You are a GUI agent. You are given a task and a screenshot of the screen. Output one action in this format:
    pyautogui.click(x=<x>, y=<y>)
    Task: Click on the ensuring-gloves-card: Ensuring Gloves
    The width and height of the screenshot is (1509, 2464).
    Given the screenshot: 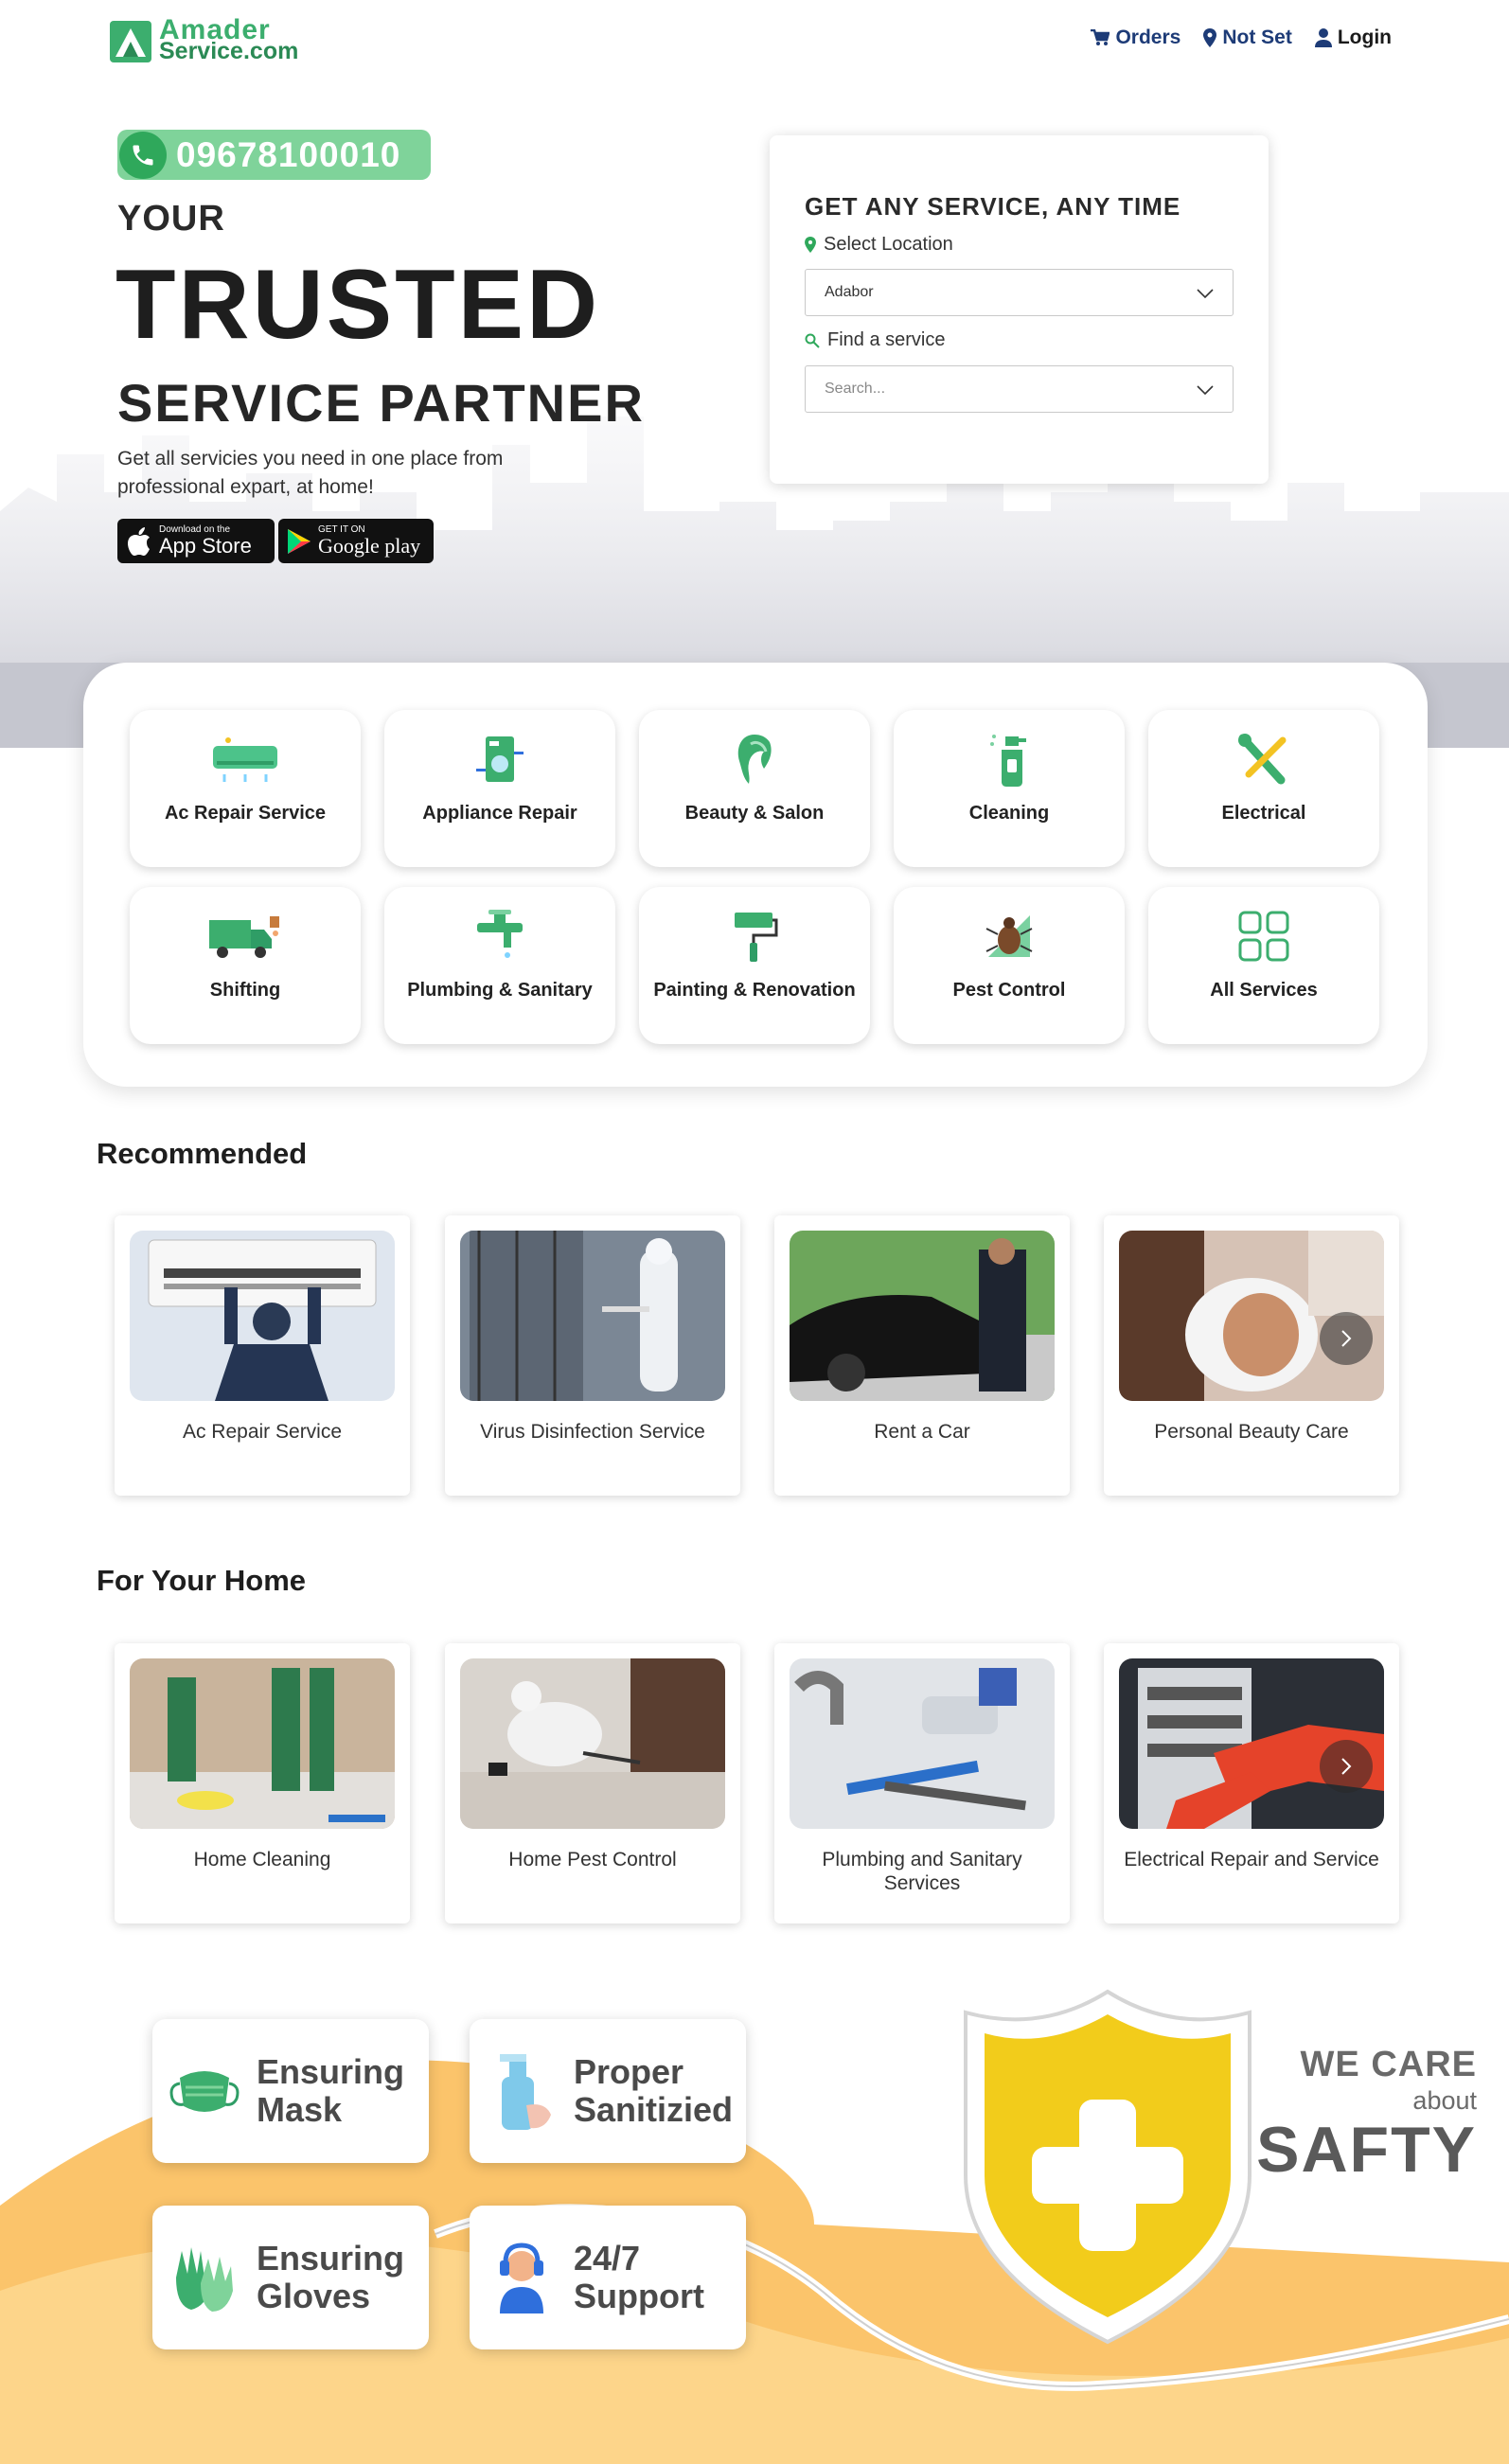 What is the action you would take?
    pyautogui.click(x=290, y=2277)
    